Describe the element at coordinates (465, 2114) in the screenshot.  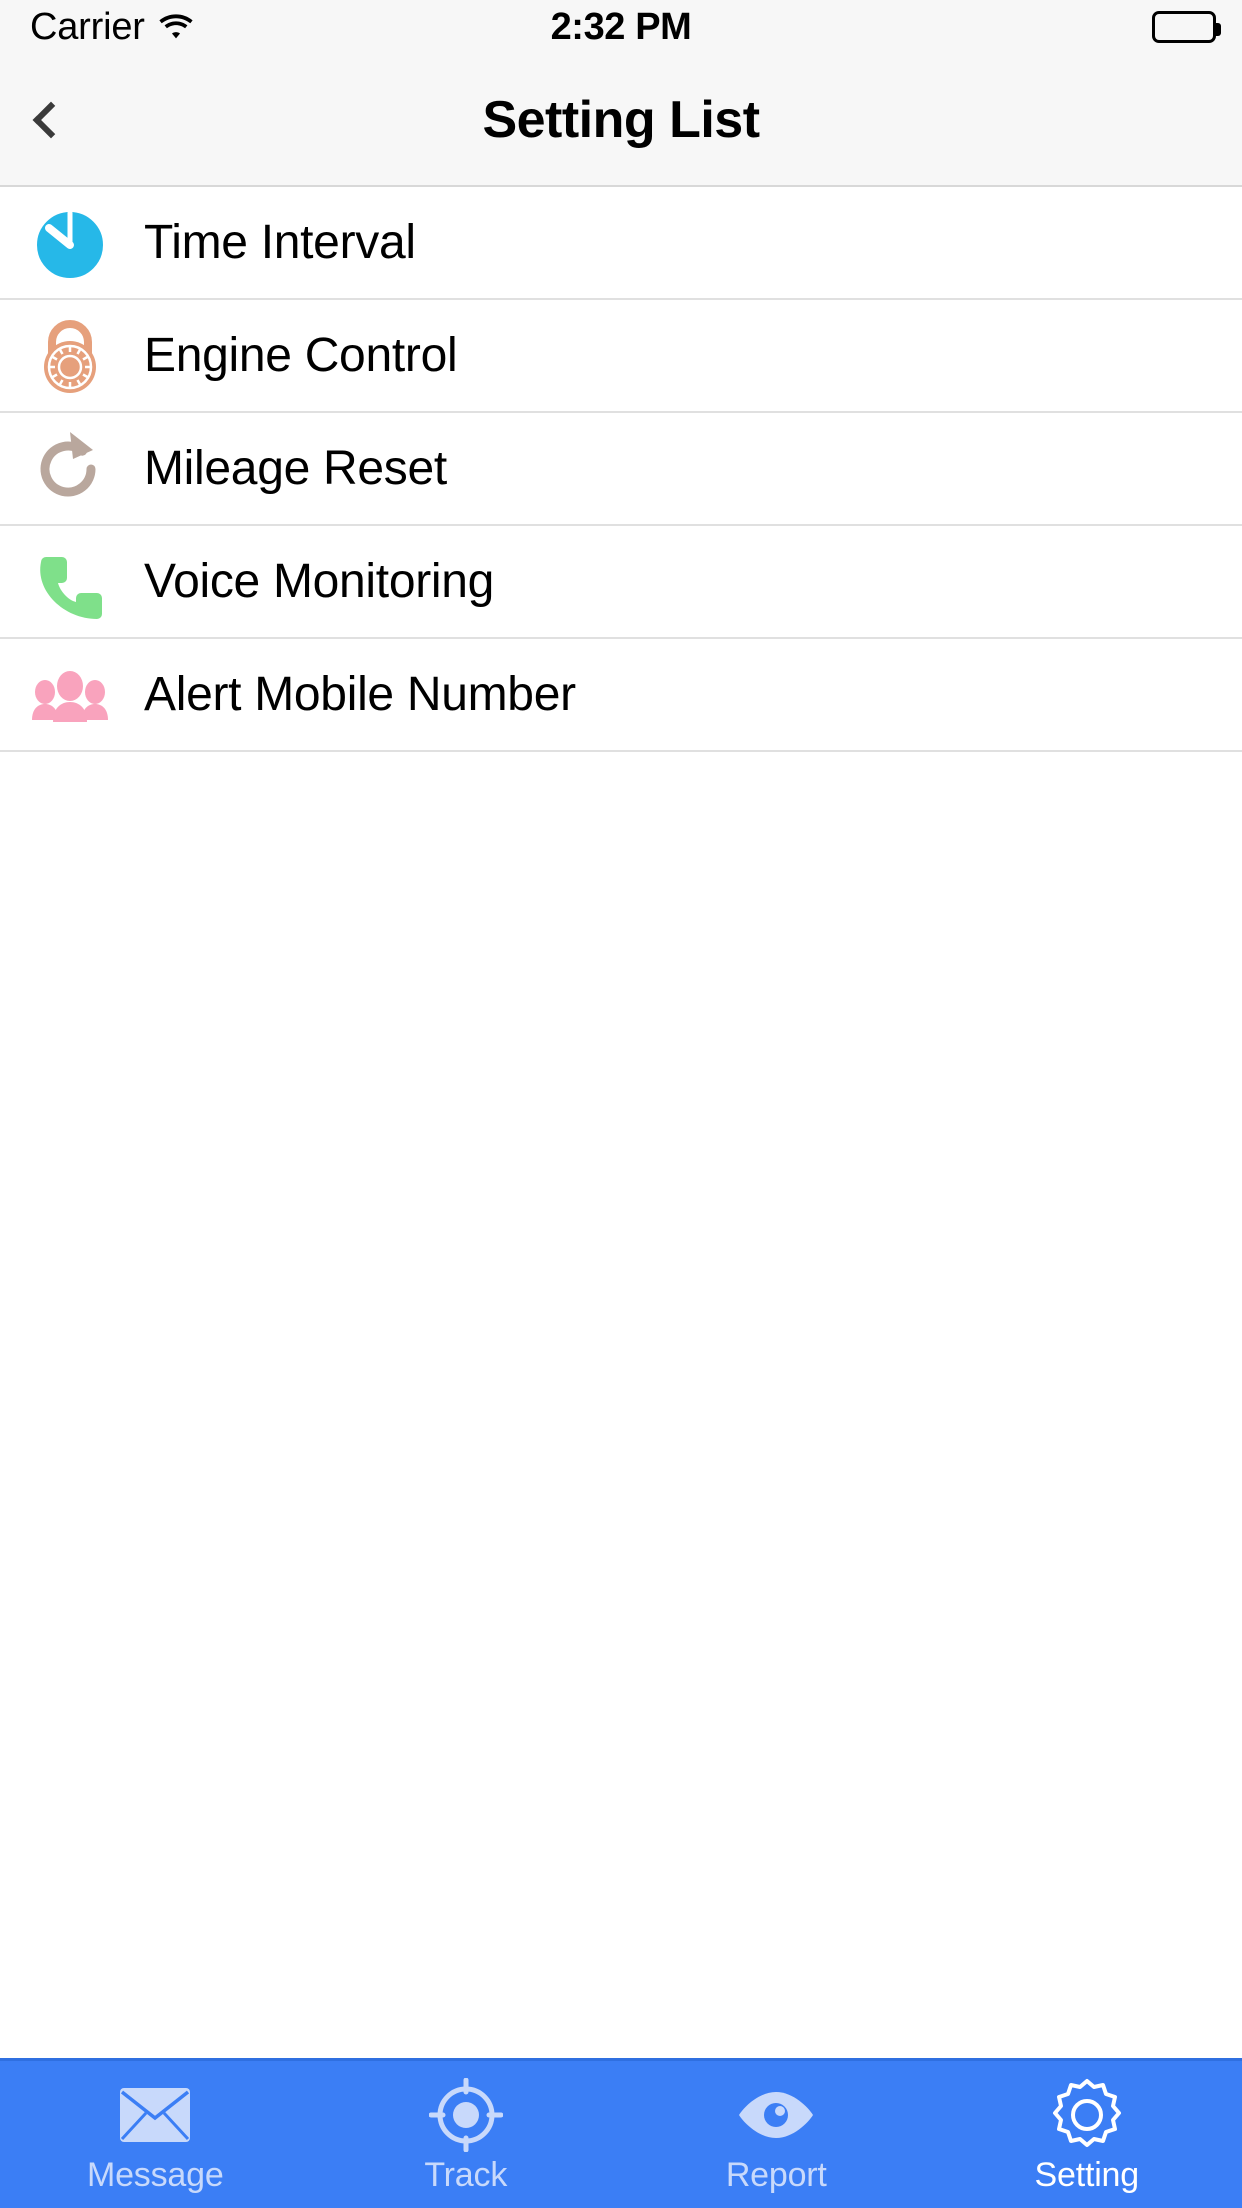
I see `crosshair-icon` at that location.